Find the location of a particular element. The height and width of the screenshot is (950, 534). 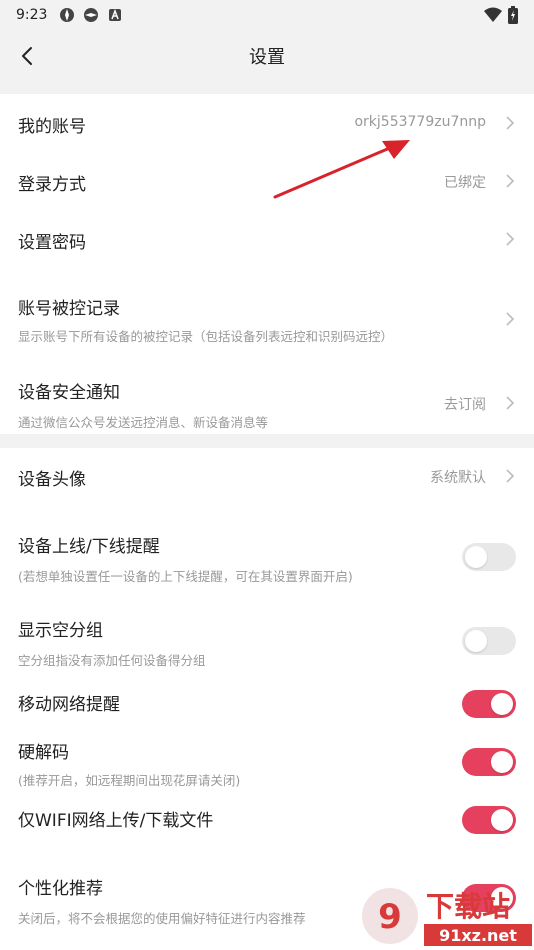

mobile-network-toggle is located at coordinates (489, 704).